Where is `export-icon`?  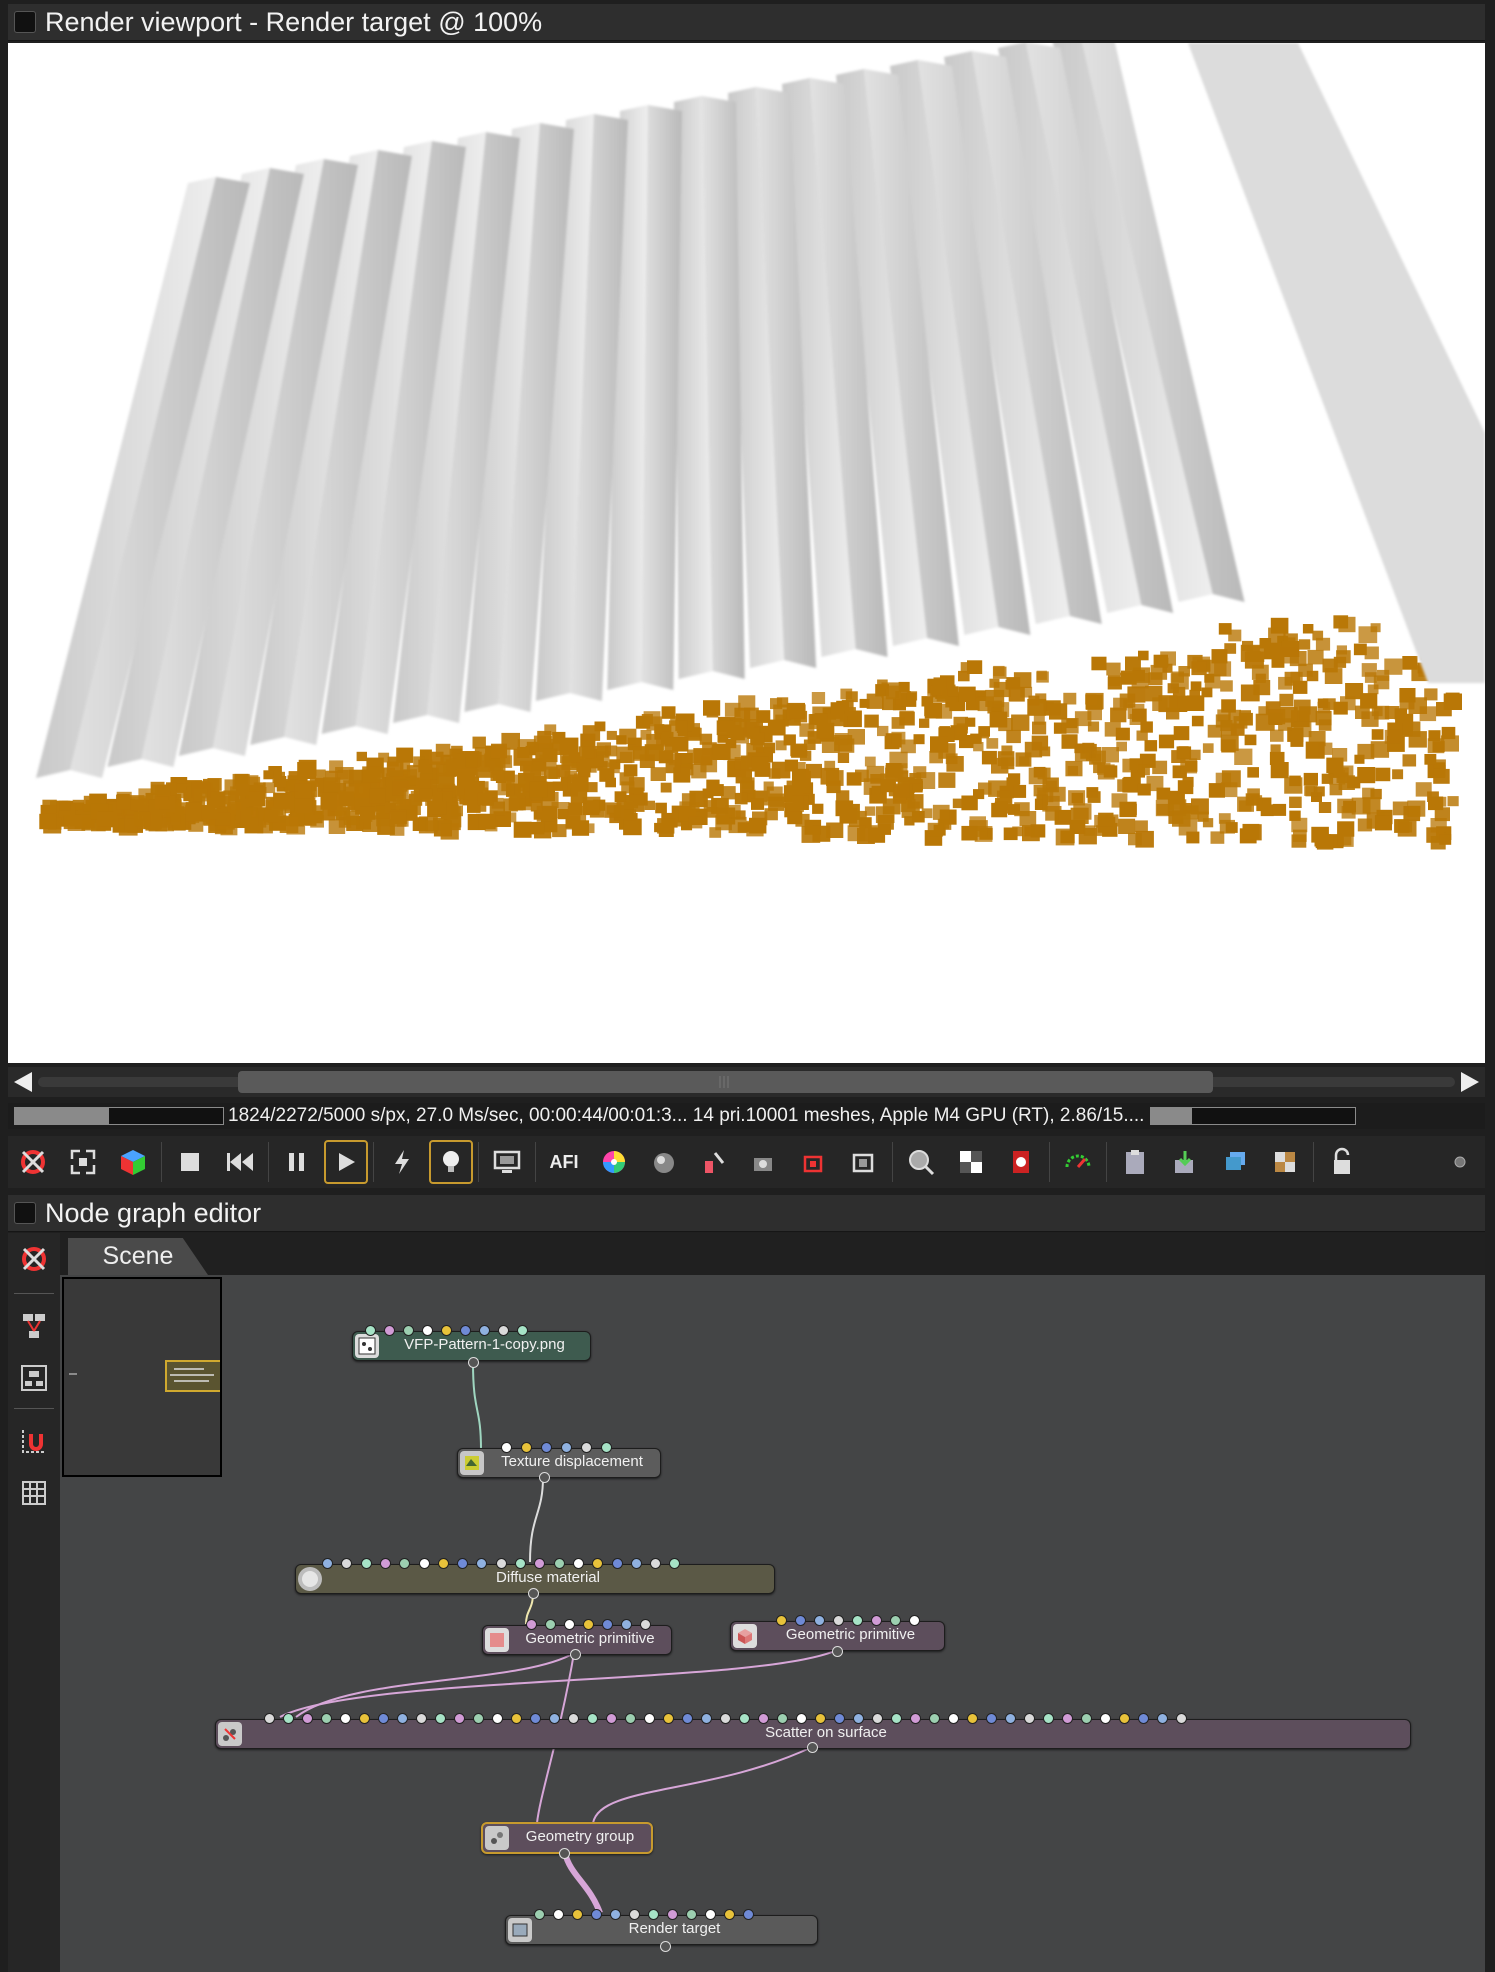 export-icon is located at coordinates (1185, 1162).